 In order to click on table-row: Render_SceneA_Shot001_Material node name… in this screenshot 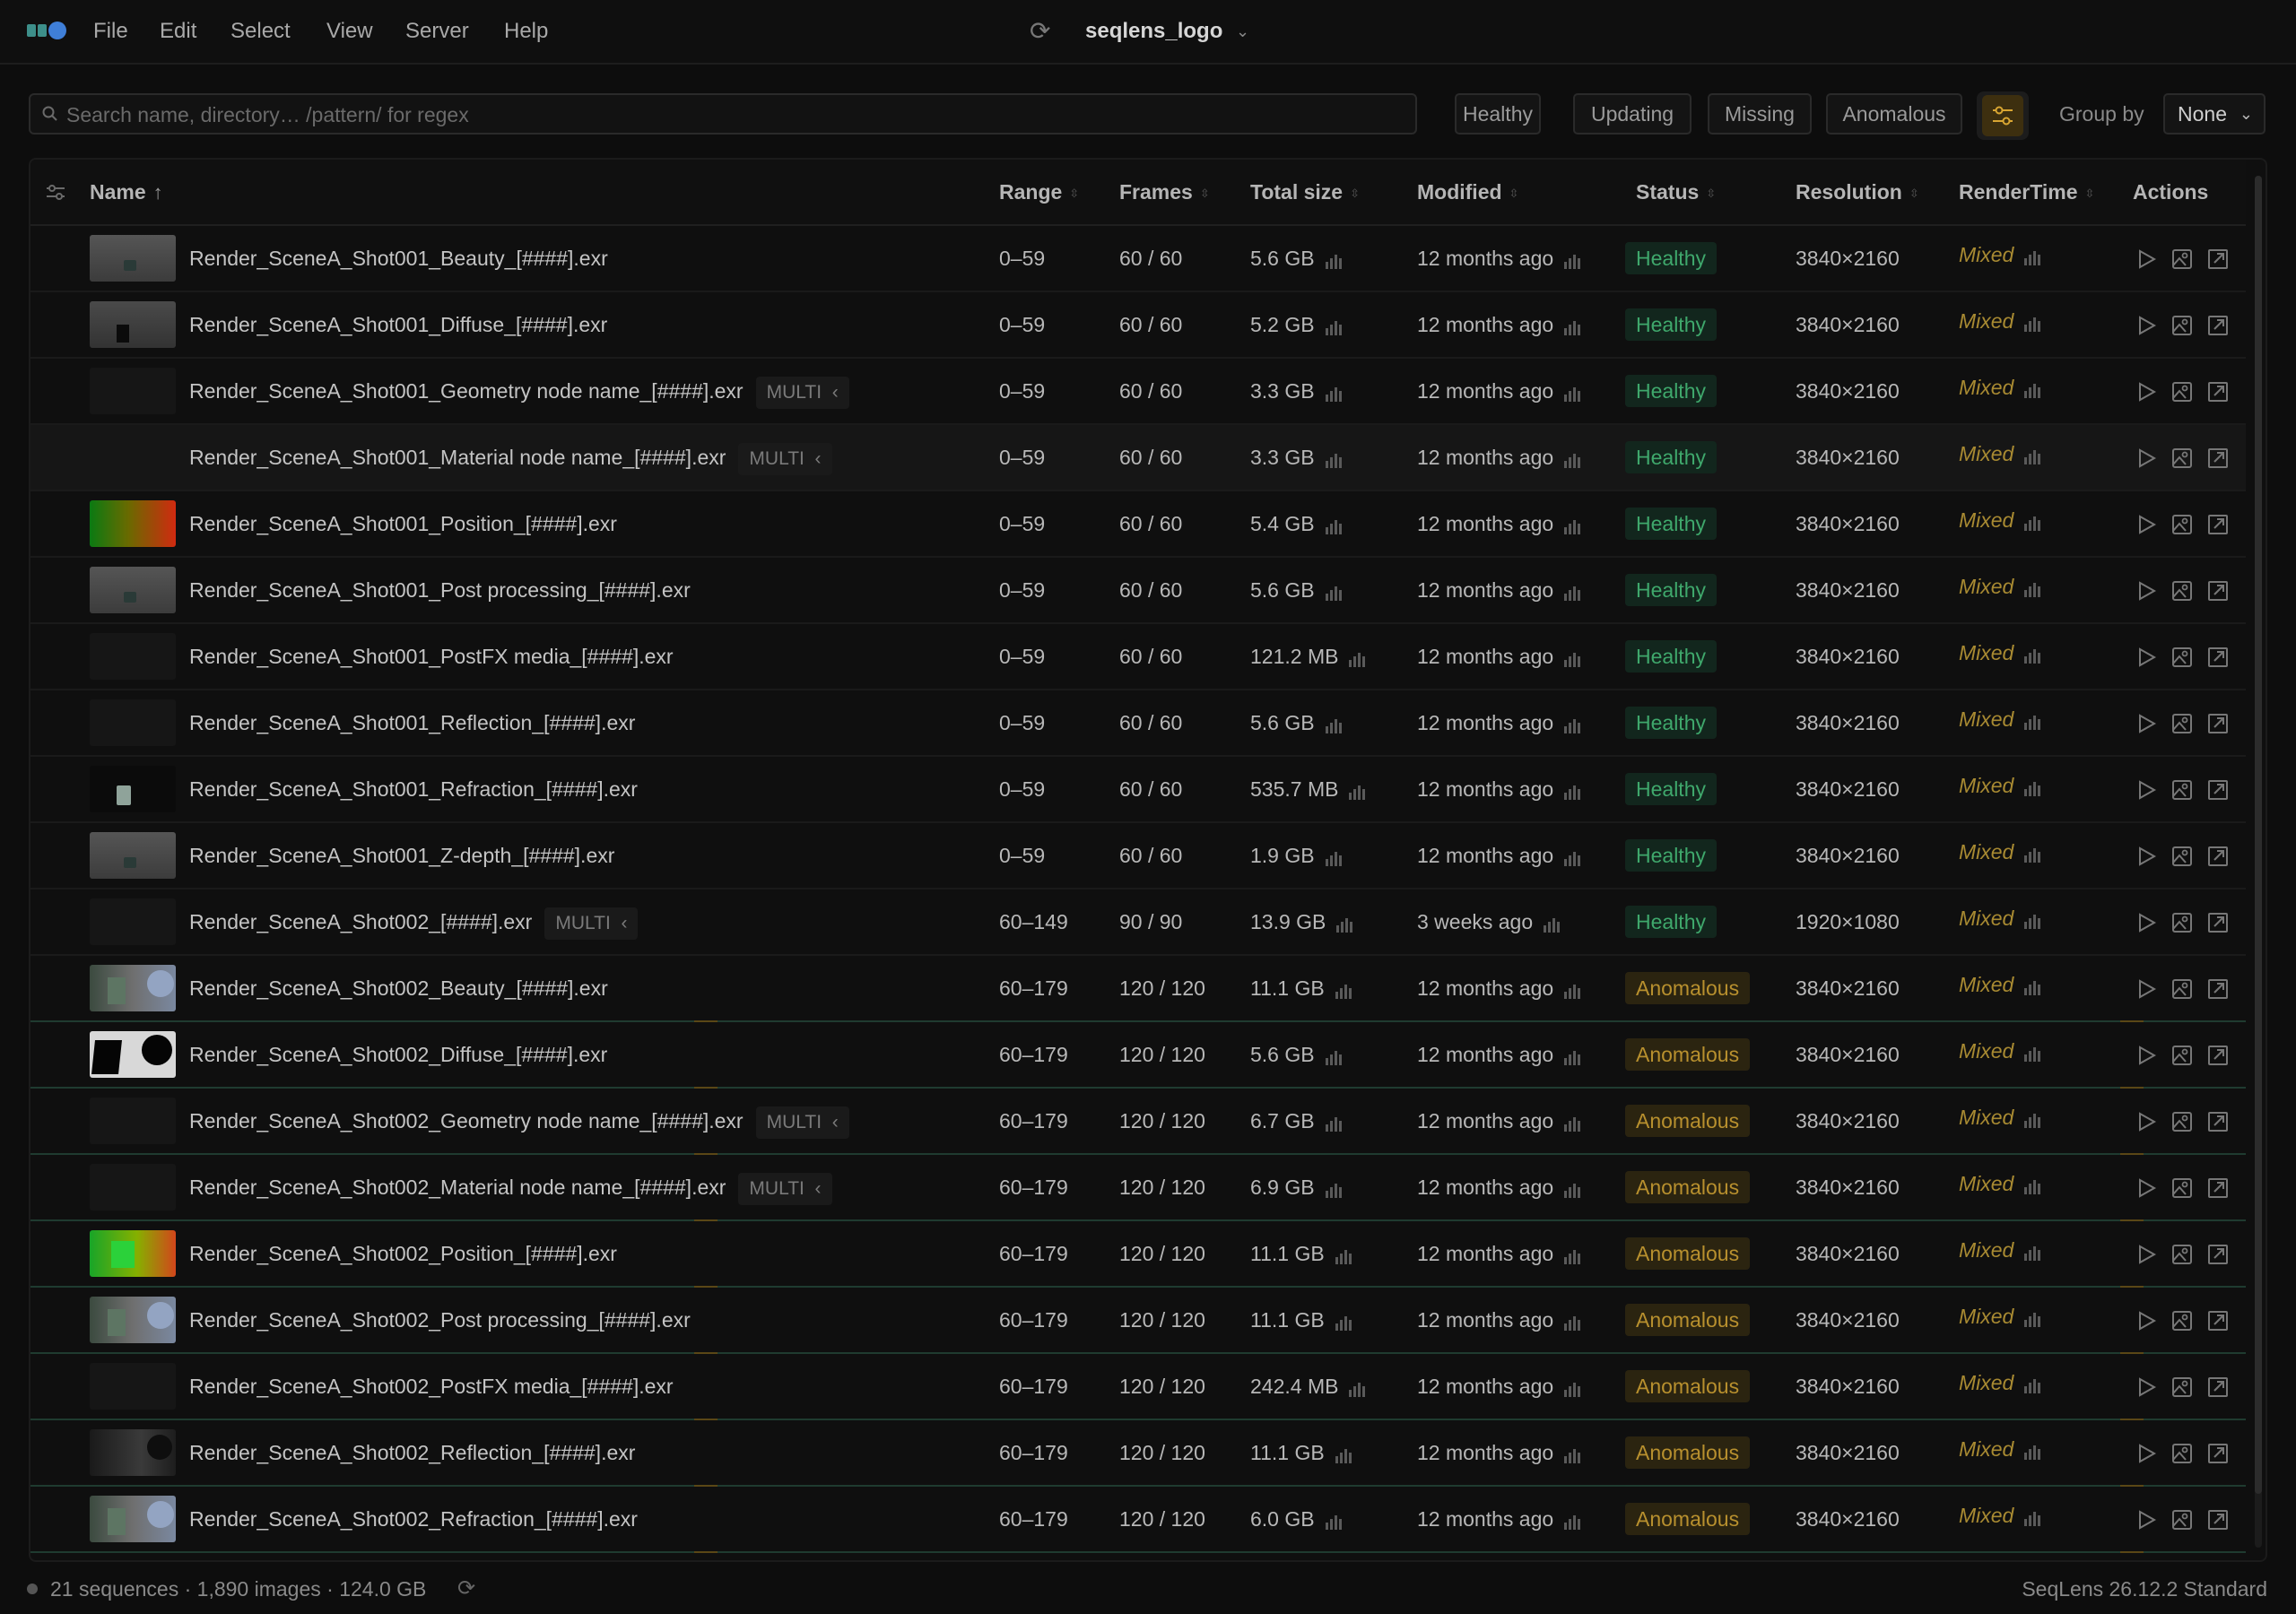, I will do `click(1138, 458)`.